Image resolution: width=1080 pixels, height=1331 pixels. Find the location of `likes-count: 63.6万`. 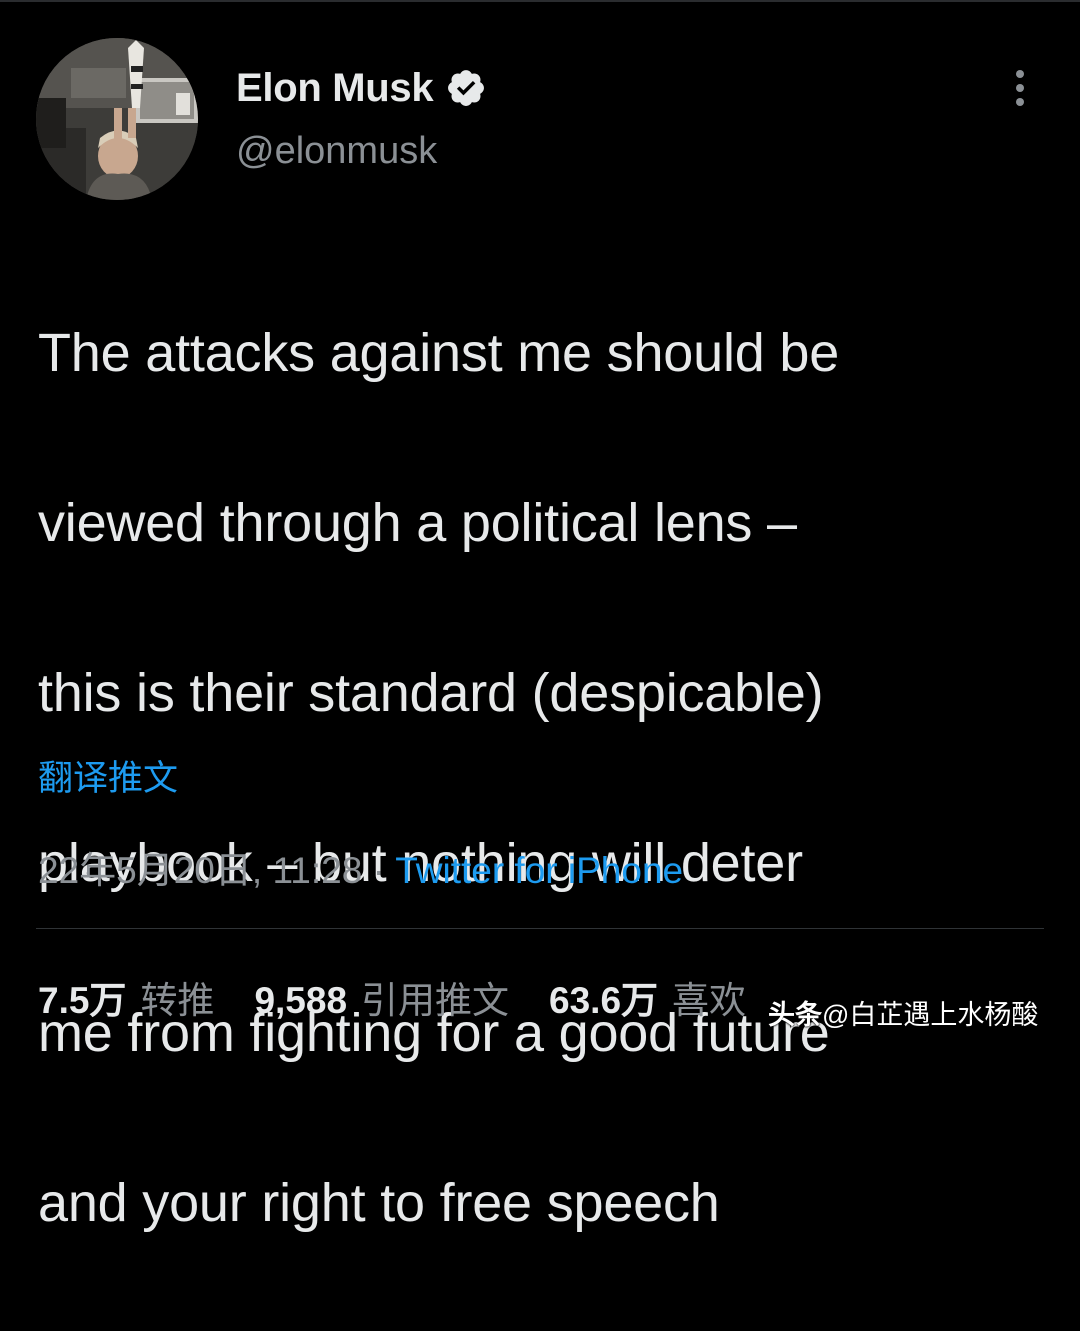

likes-count: 63.6万 is located at coordinates (603, 997).